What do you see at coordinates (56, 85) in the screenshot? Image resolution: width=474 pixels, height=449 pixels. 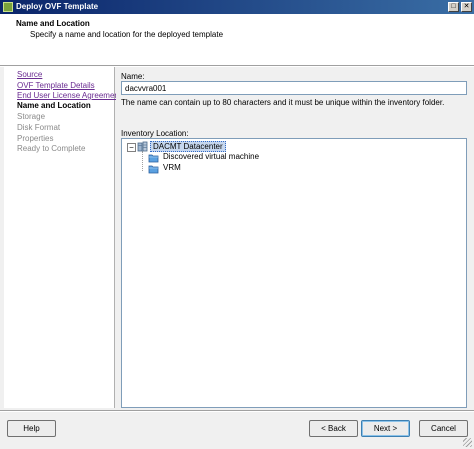 I see `step-ovf-template-details: OVF Template Details` at bounding box center [56, 85].